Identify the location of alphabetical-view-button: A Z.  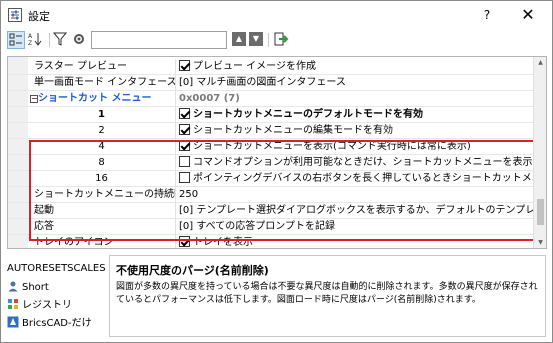
(36, 40).